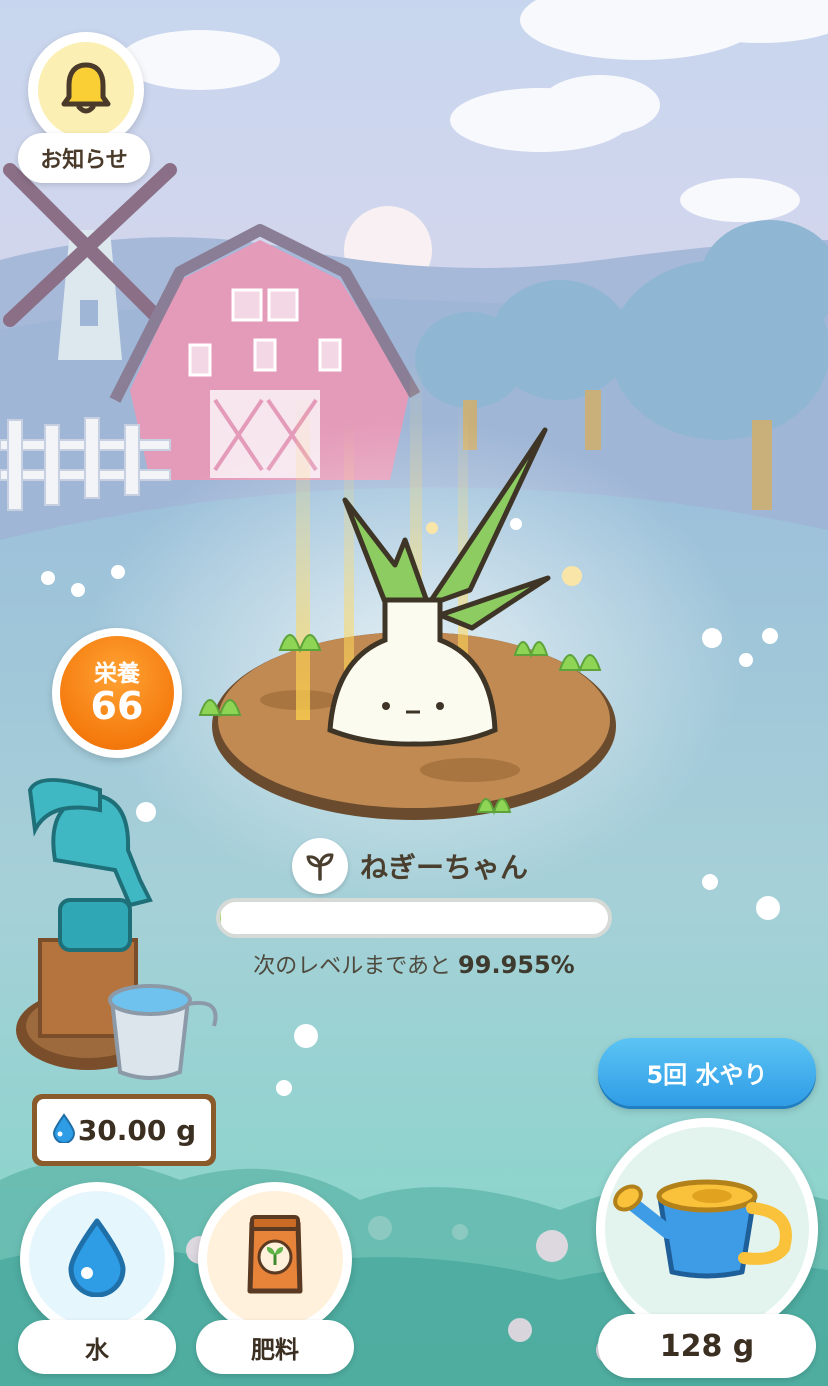 The height and width of the screenshot is (1386, 828). What do you see at coordinates (444, 867) in the screenshot?
I see `plant-name: ねぎーちゃん` at bounding box center [444, 867].